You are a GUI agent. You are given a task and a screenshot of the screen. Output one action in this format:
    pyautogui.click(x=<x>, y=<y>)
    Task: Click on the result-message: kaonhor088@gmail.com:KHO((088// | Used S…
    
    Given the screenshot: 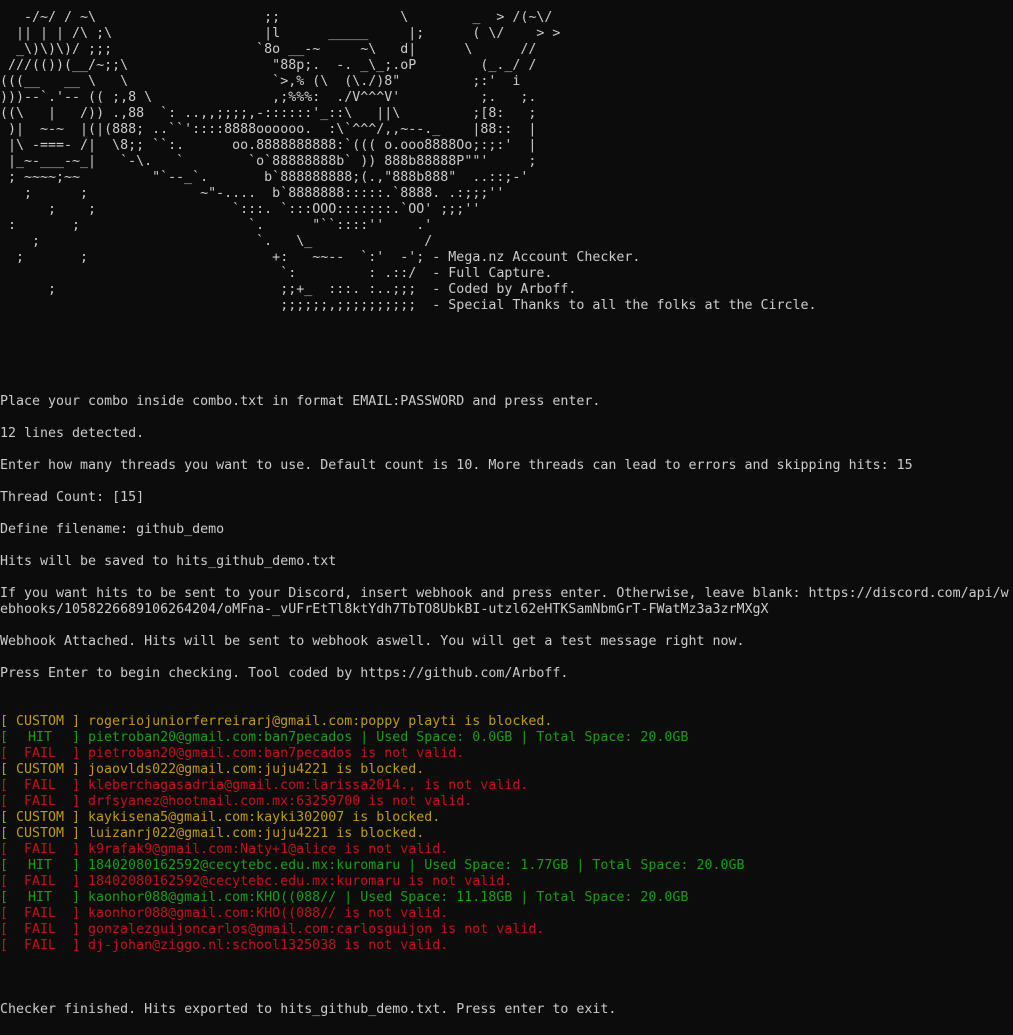 What is the action you would take?
    pyautogui.click(x=388, y=897)
    